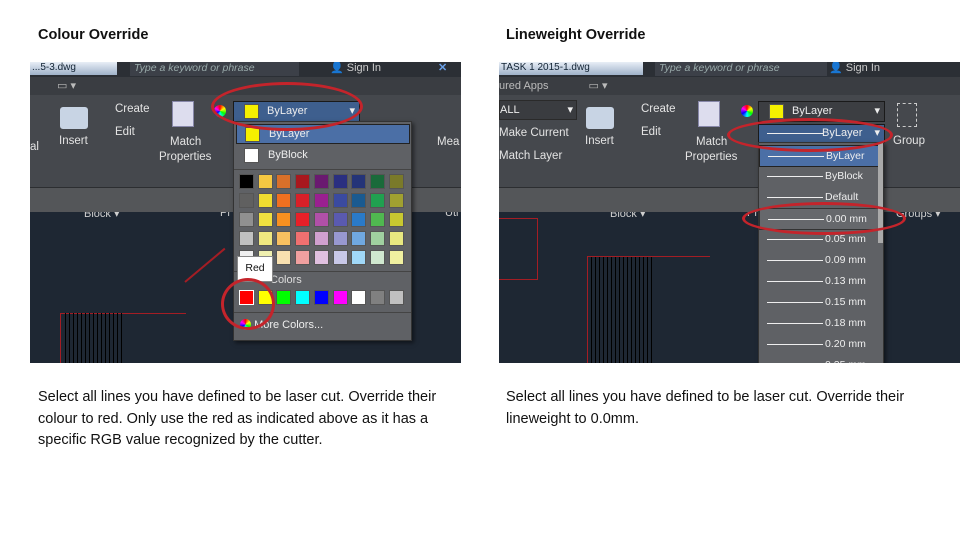 This screenshot has width=960, height=540. What do you see at coordinates (824, 218) in the screenshot?
I see `annotation-circle` at bounding box center [824, 218].